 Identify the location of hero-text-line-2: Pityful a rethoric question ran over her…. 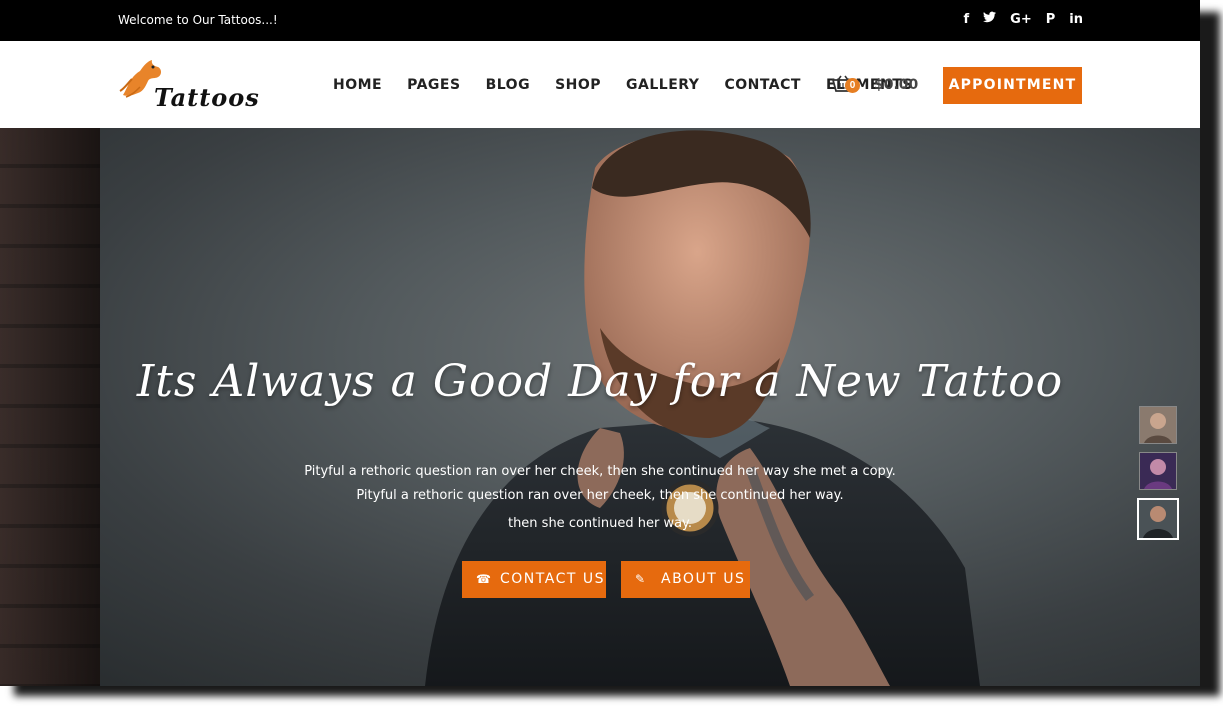
(600, 495).